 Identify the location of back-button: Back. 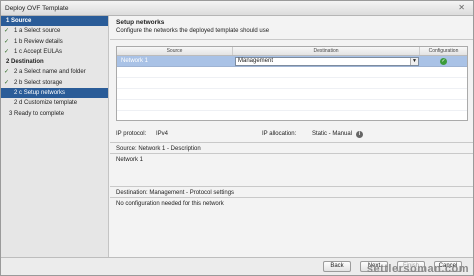
(337, 266).